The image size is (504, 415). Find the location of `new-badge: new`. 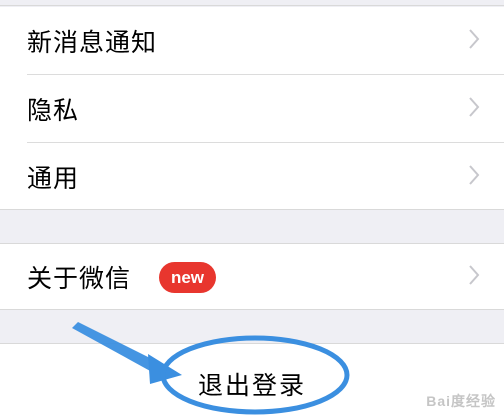

new-badge: new is located at coordinates (187, 277).